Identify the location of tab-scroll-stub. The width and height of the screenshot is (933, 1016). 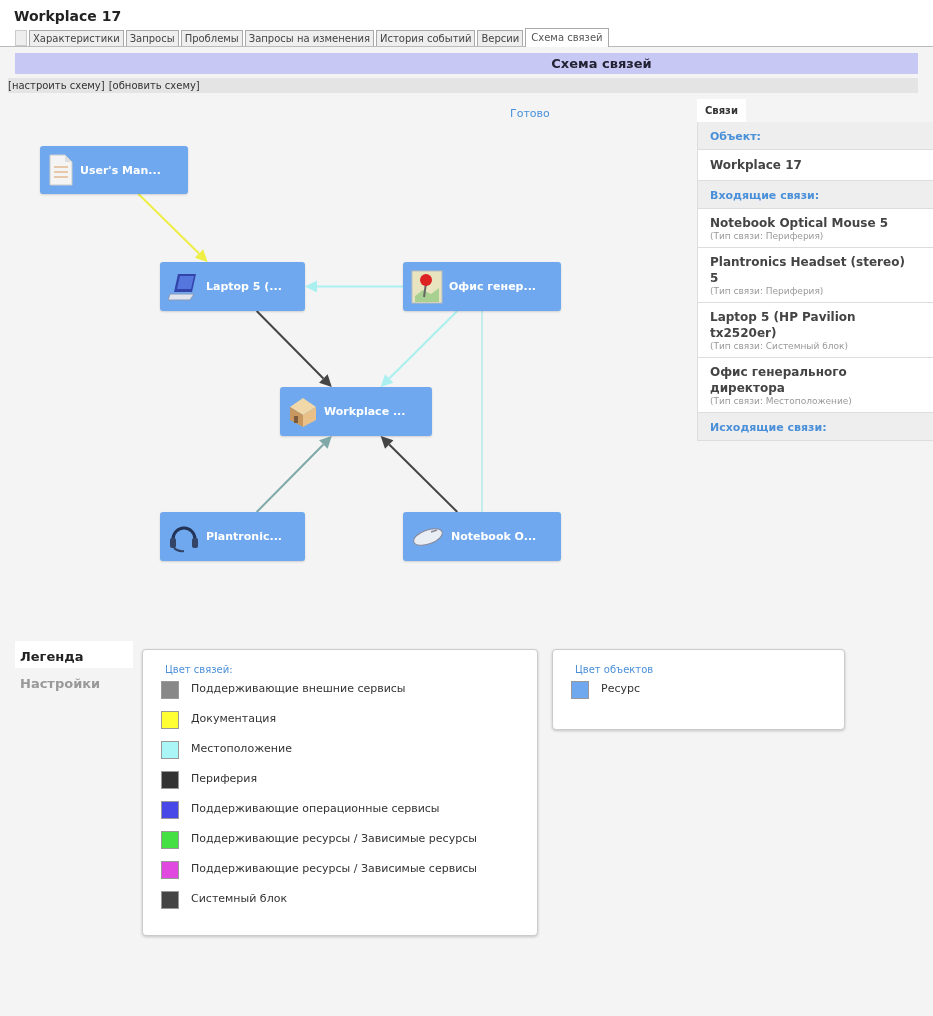
(21, 38).